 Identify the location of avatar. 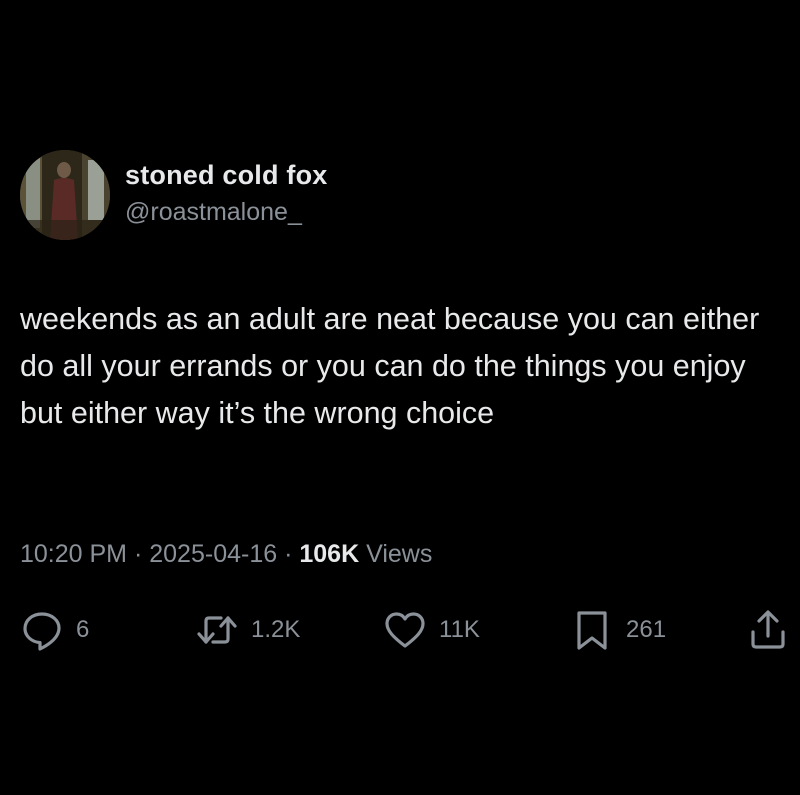
(65, 195).